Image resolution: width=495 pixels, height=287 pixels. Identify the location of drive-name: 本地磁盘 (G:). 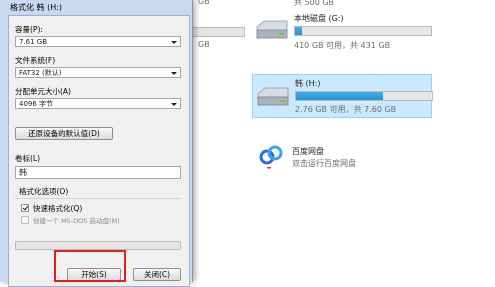
(319, 18).